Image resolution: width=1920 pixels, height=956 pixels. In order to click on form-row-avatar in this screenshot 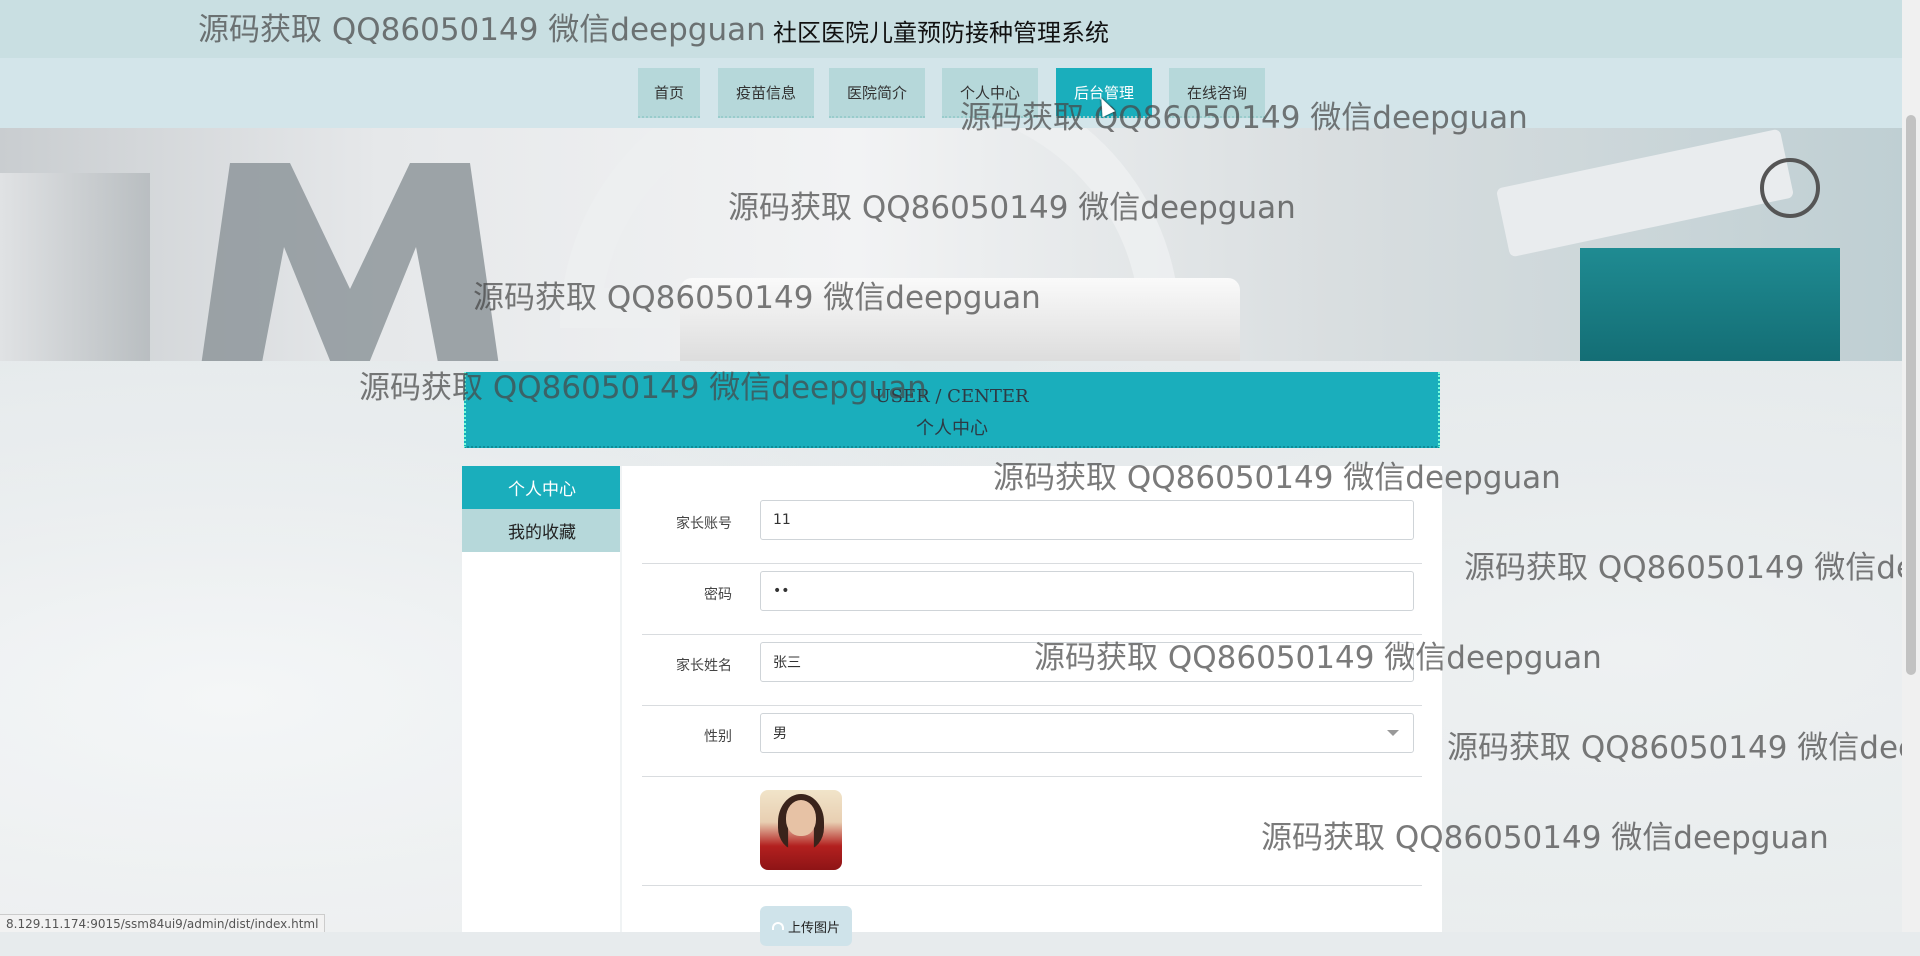, I will do `click(1032, 832)`.